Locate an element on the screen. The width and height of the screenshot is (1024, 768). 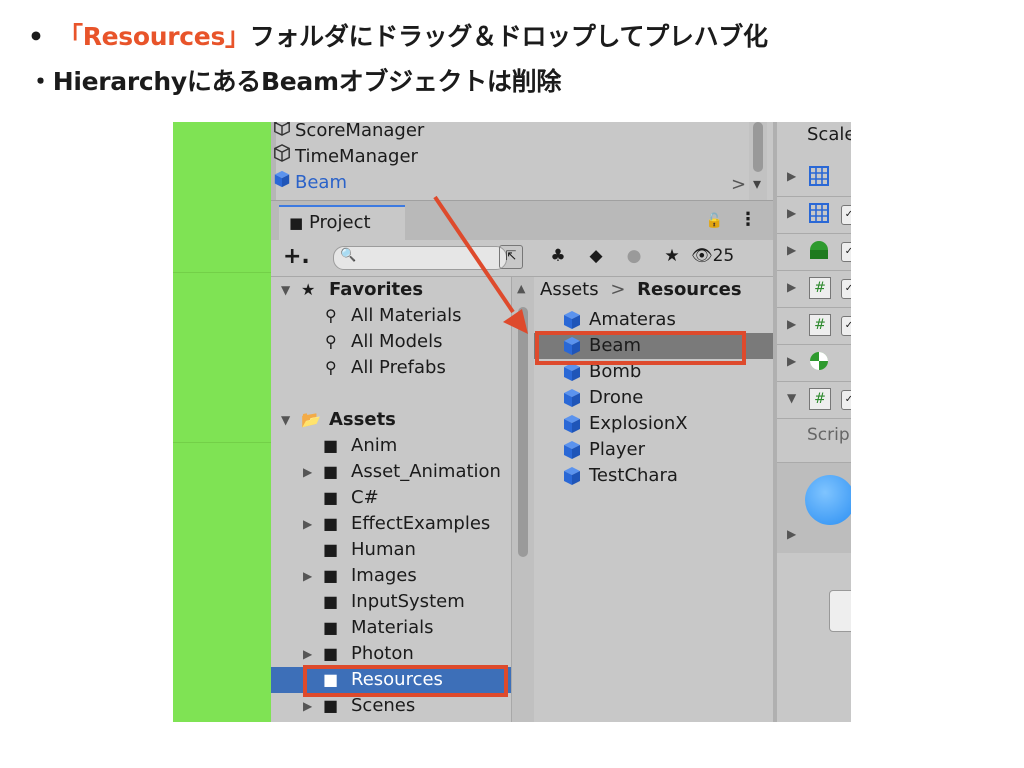
bullet-2-text: HierarchyにあるBeamオブジェクトは削除 is located at coordinates (307, 81).